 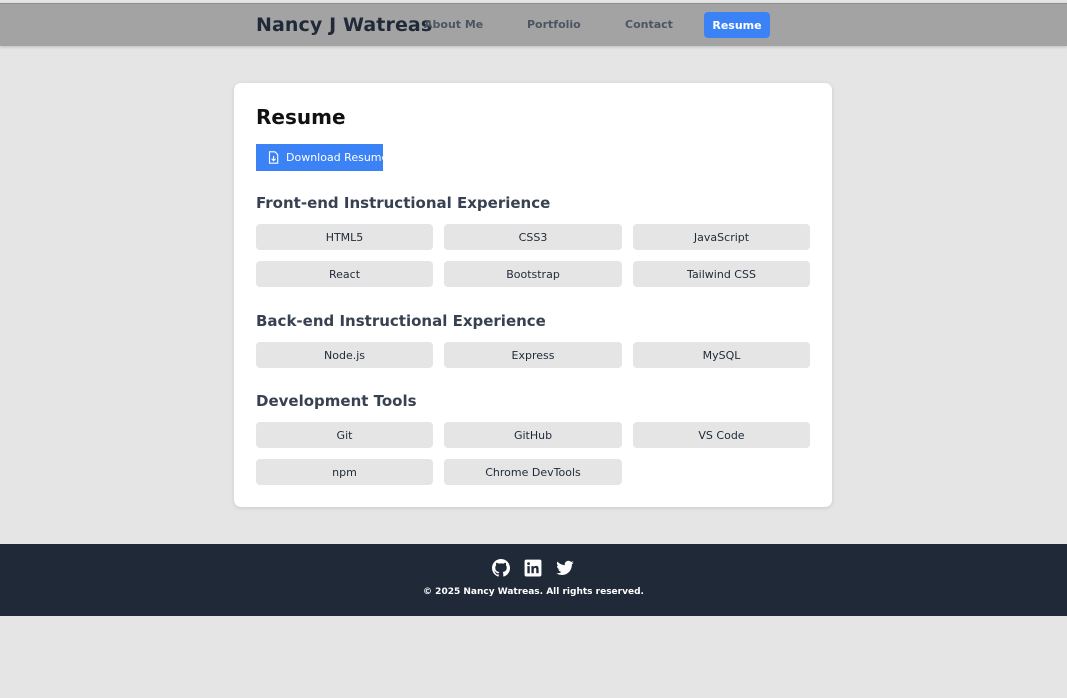 What do you see at coordinates (344, 274) in the screenshot?
I see `skill-chip: React` at bounding box center [344, 274].